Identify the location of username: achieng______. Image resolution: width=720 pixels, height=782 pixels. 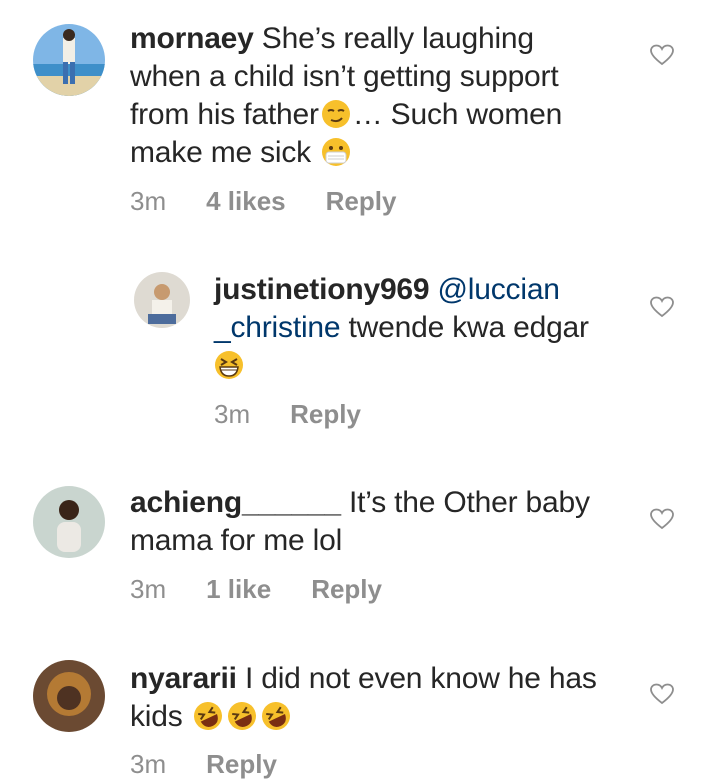
(235, 502).